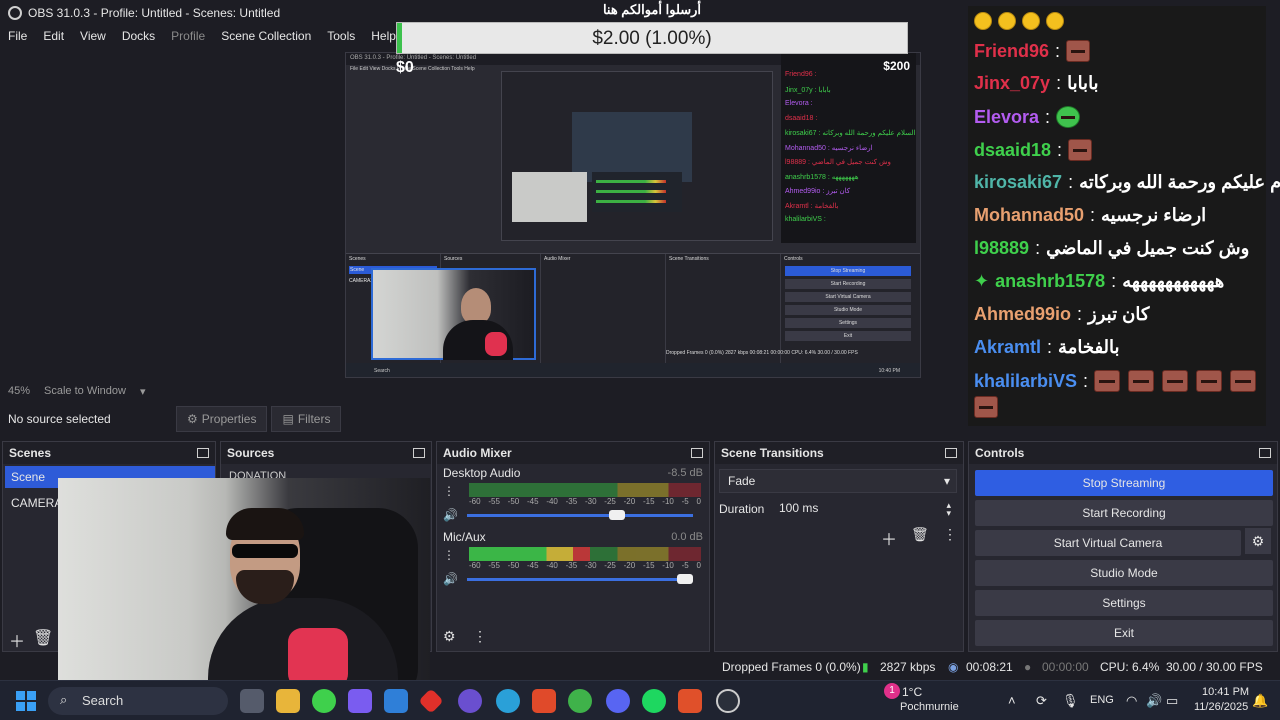  I want to click on wifi-icon: ◠, so click(1131, 701).